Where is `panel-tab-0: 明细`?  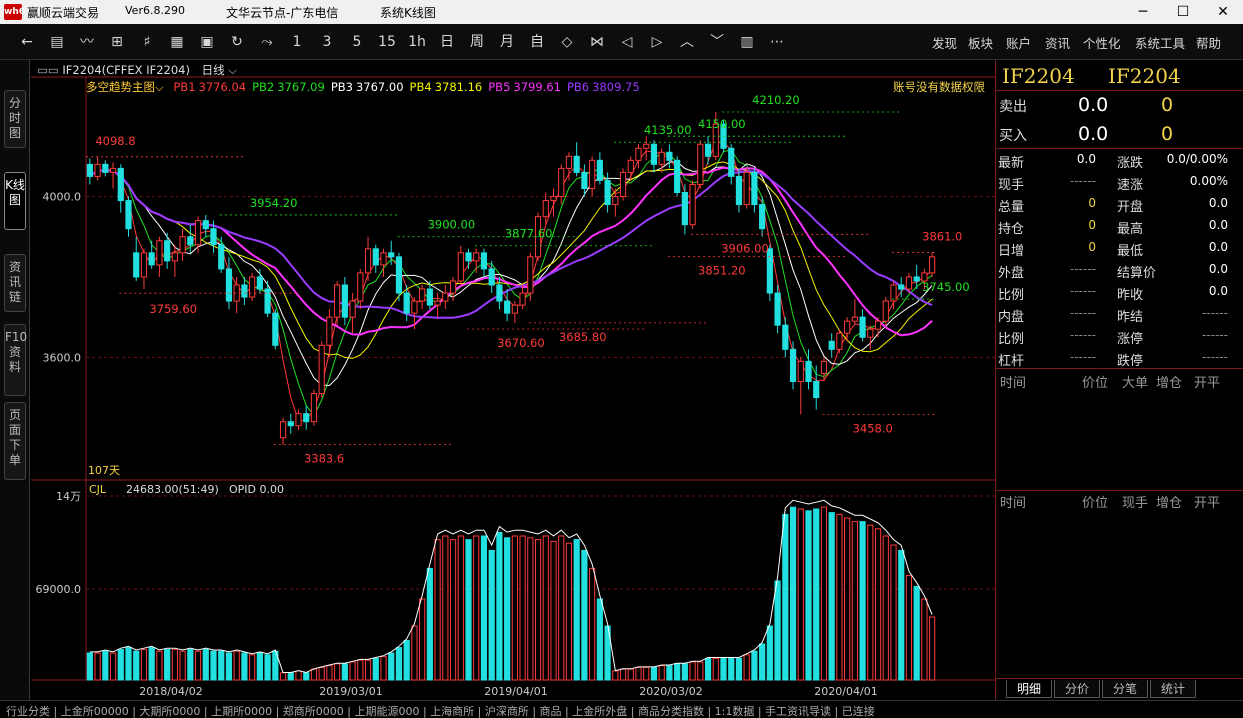
panel-tab-0: 明细 is located at coordinates (1029, 689).